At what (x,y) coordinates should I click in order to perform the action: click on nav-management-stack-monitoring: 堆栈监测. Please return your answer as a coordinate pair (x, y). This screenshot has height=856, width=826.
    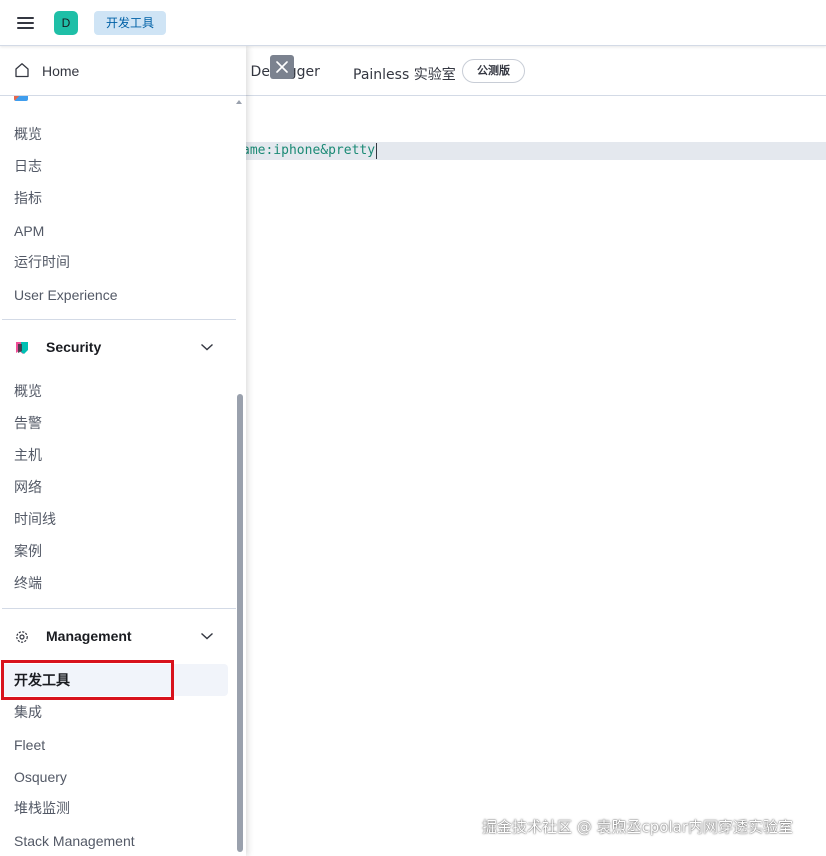
    Looking at the image, I should click on (42, 809).